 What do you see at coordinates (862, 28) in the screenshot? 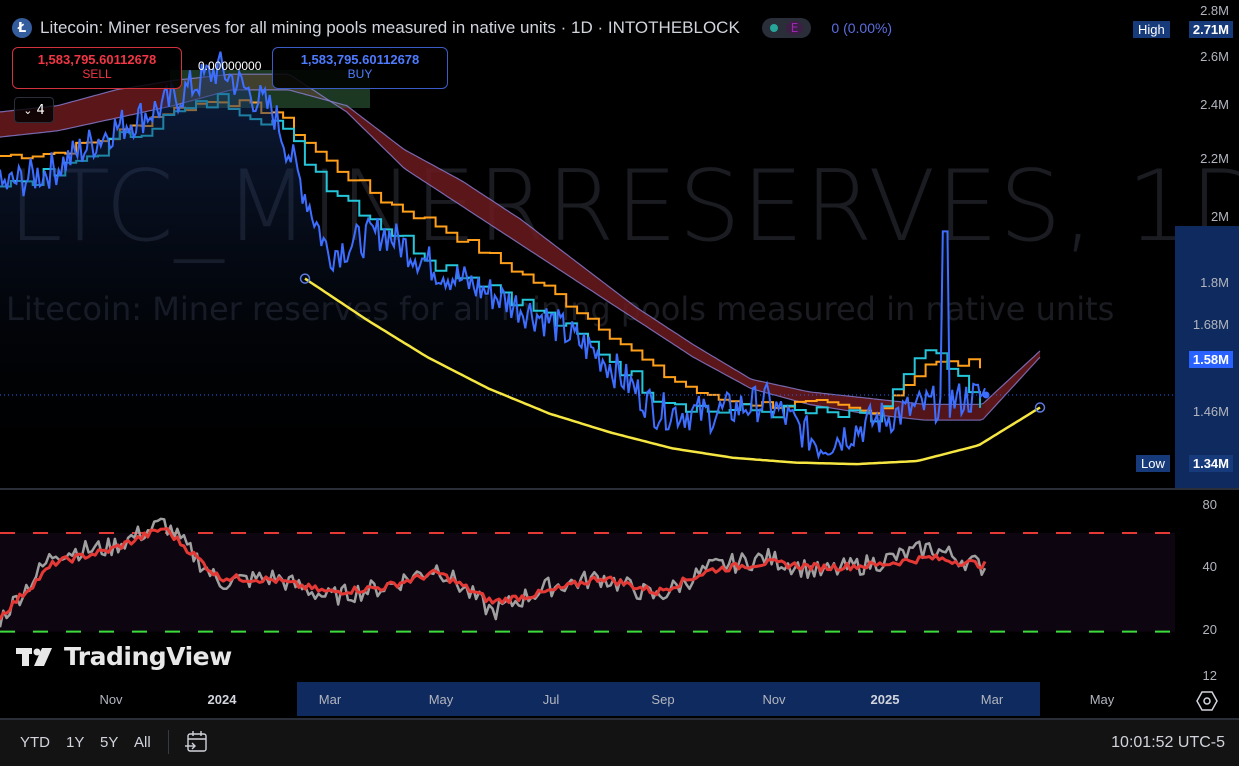
I see `price-change: 0 (0.00%)` at bounding box center [862, 28].